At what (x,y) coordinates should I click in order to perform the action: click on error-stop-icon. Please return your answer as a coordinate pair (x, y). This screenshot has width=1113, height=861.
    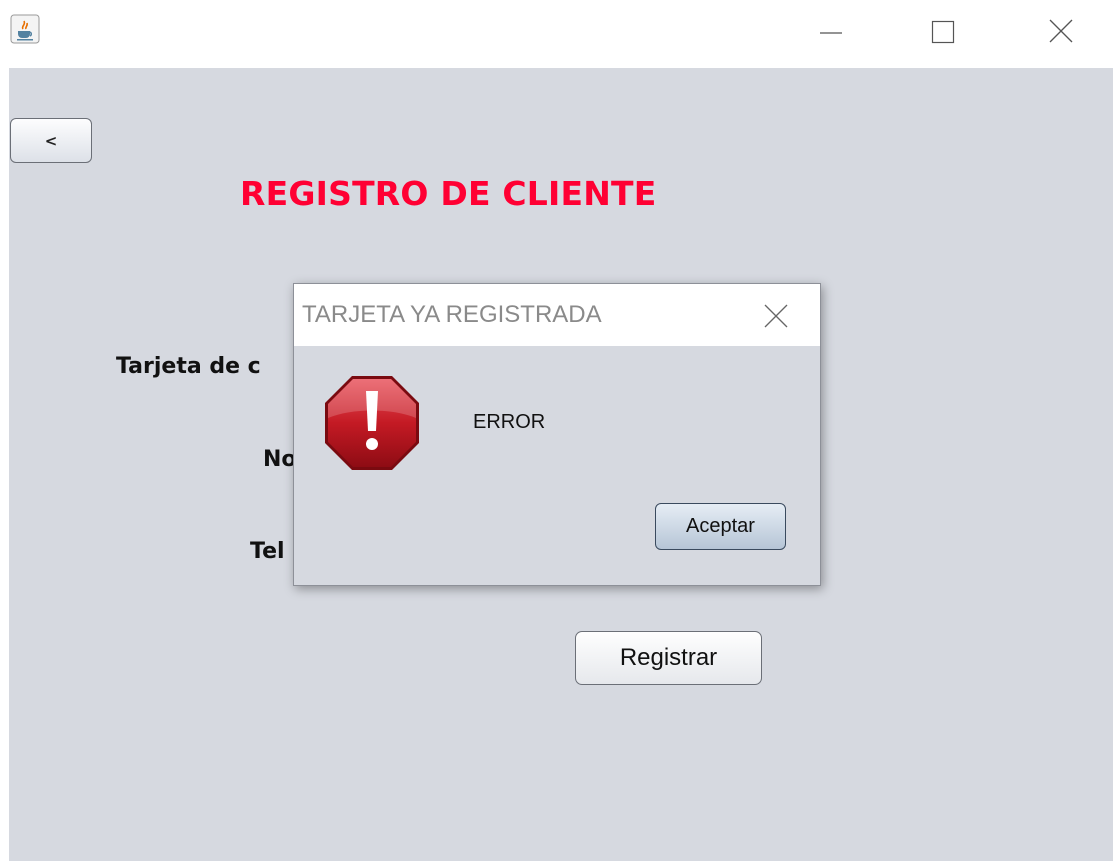
    Looking at the image, I should click on (372, 423).